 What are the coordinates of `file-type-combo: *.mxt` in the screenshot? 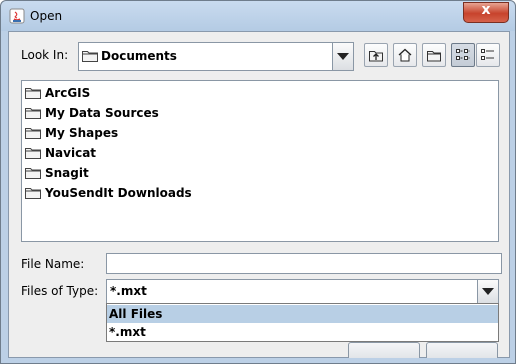 It's located at (292, 291).